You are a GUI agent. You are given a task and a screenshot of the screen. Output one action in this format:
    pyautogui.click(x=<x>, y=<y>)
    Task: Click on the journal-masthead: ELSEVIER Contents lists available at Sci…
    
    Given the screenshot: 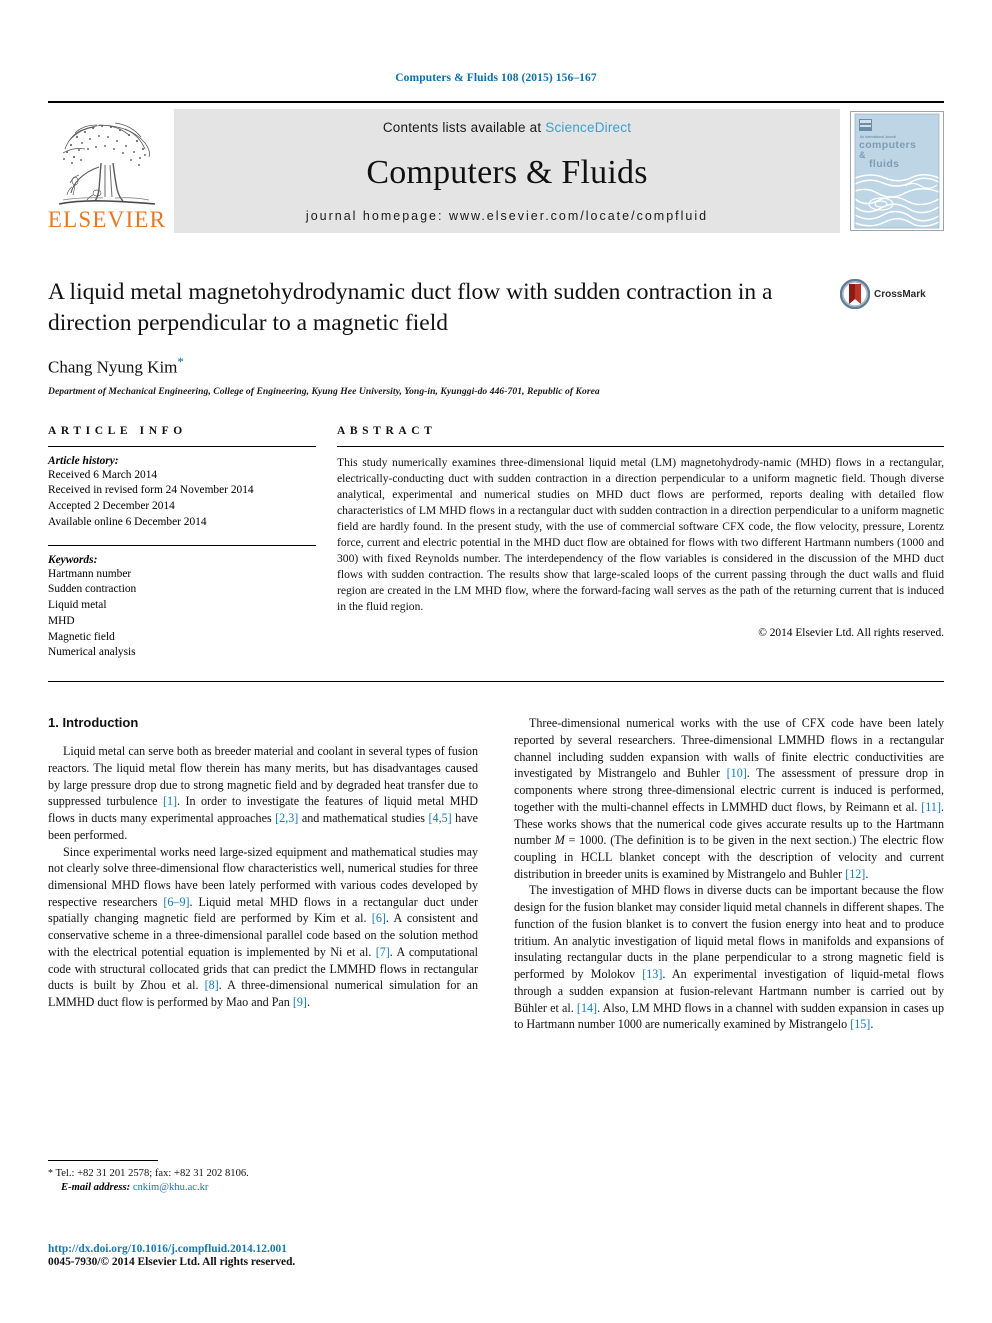 What is the action you would take?
    pyautogui.click(x=496, y=167)
    